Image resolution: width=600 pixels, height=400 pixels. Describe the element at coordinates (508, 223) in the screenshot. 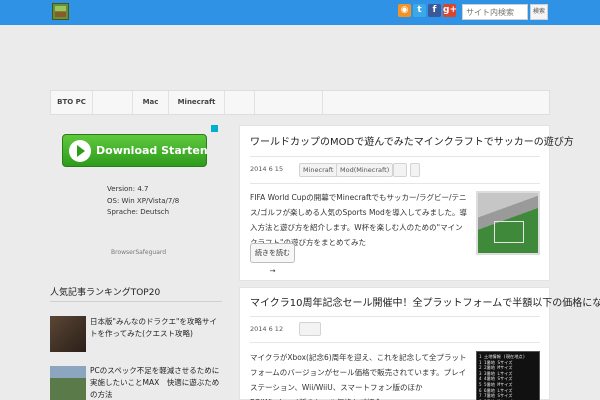

I see `article-thumbnail` at that location.